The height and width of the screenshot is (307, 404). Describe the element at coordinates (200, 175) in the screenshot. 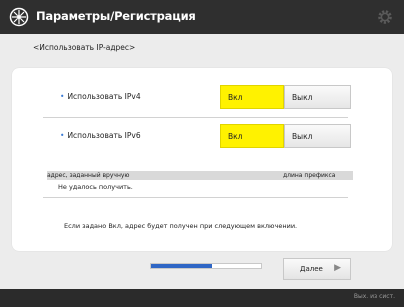

I see `address-info-header: адрес, заданный вручную длина префикса` at that location.